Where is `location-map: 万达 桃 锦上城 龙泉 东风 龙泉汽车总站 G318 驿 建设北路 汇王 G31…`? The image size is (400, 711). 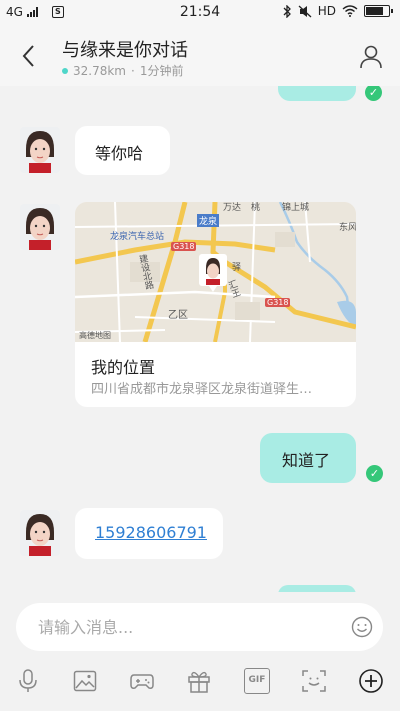 location-map: 万达 桃 锦上城 龙泉 东风 龙泉汽车总站 G318 驿 建设北路 汇王 G31… is located at coordinates (215, 272).